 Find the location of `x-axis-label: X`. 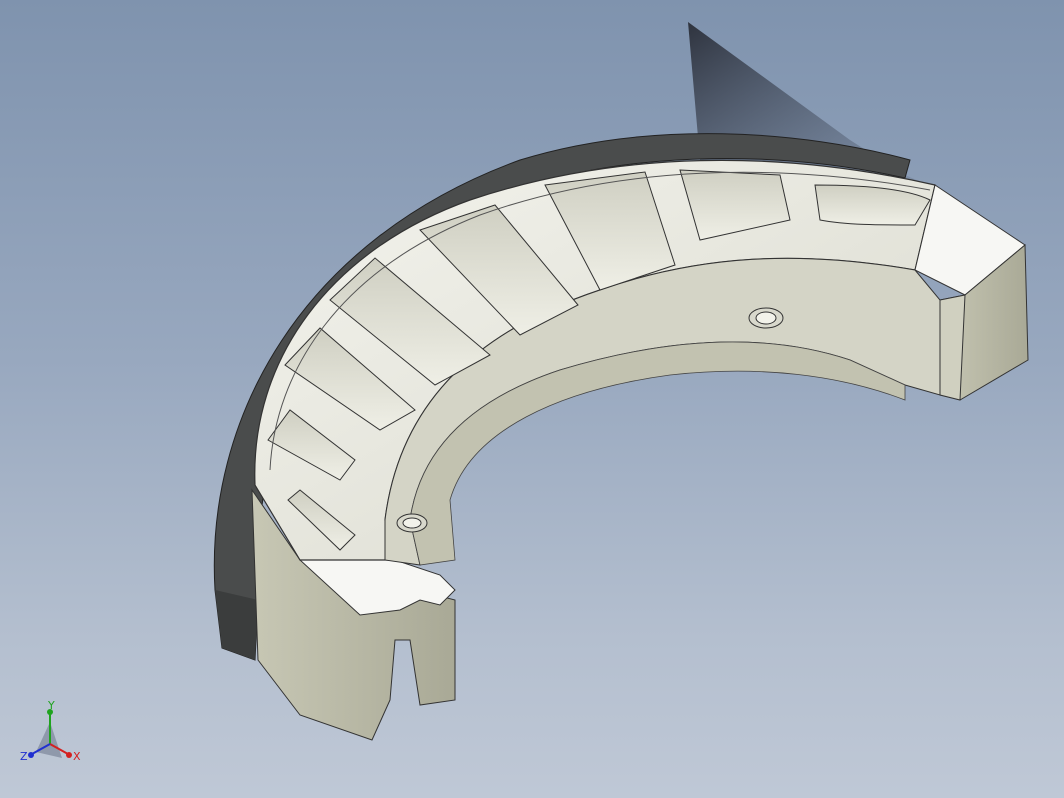

x-axis-label: X is located at coordinates (77, 756).